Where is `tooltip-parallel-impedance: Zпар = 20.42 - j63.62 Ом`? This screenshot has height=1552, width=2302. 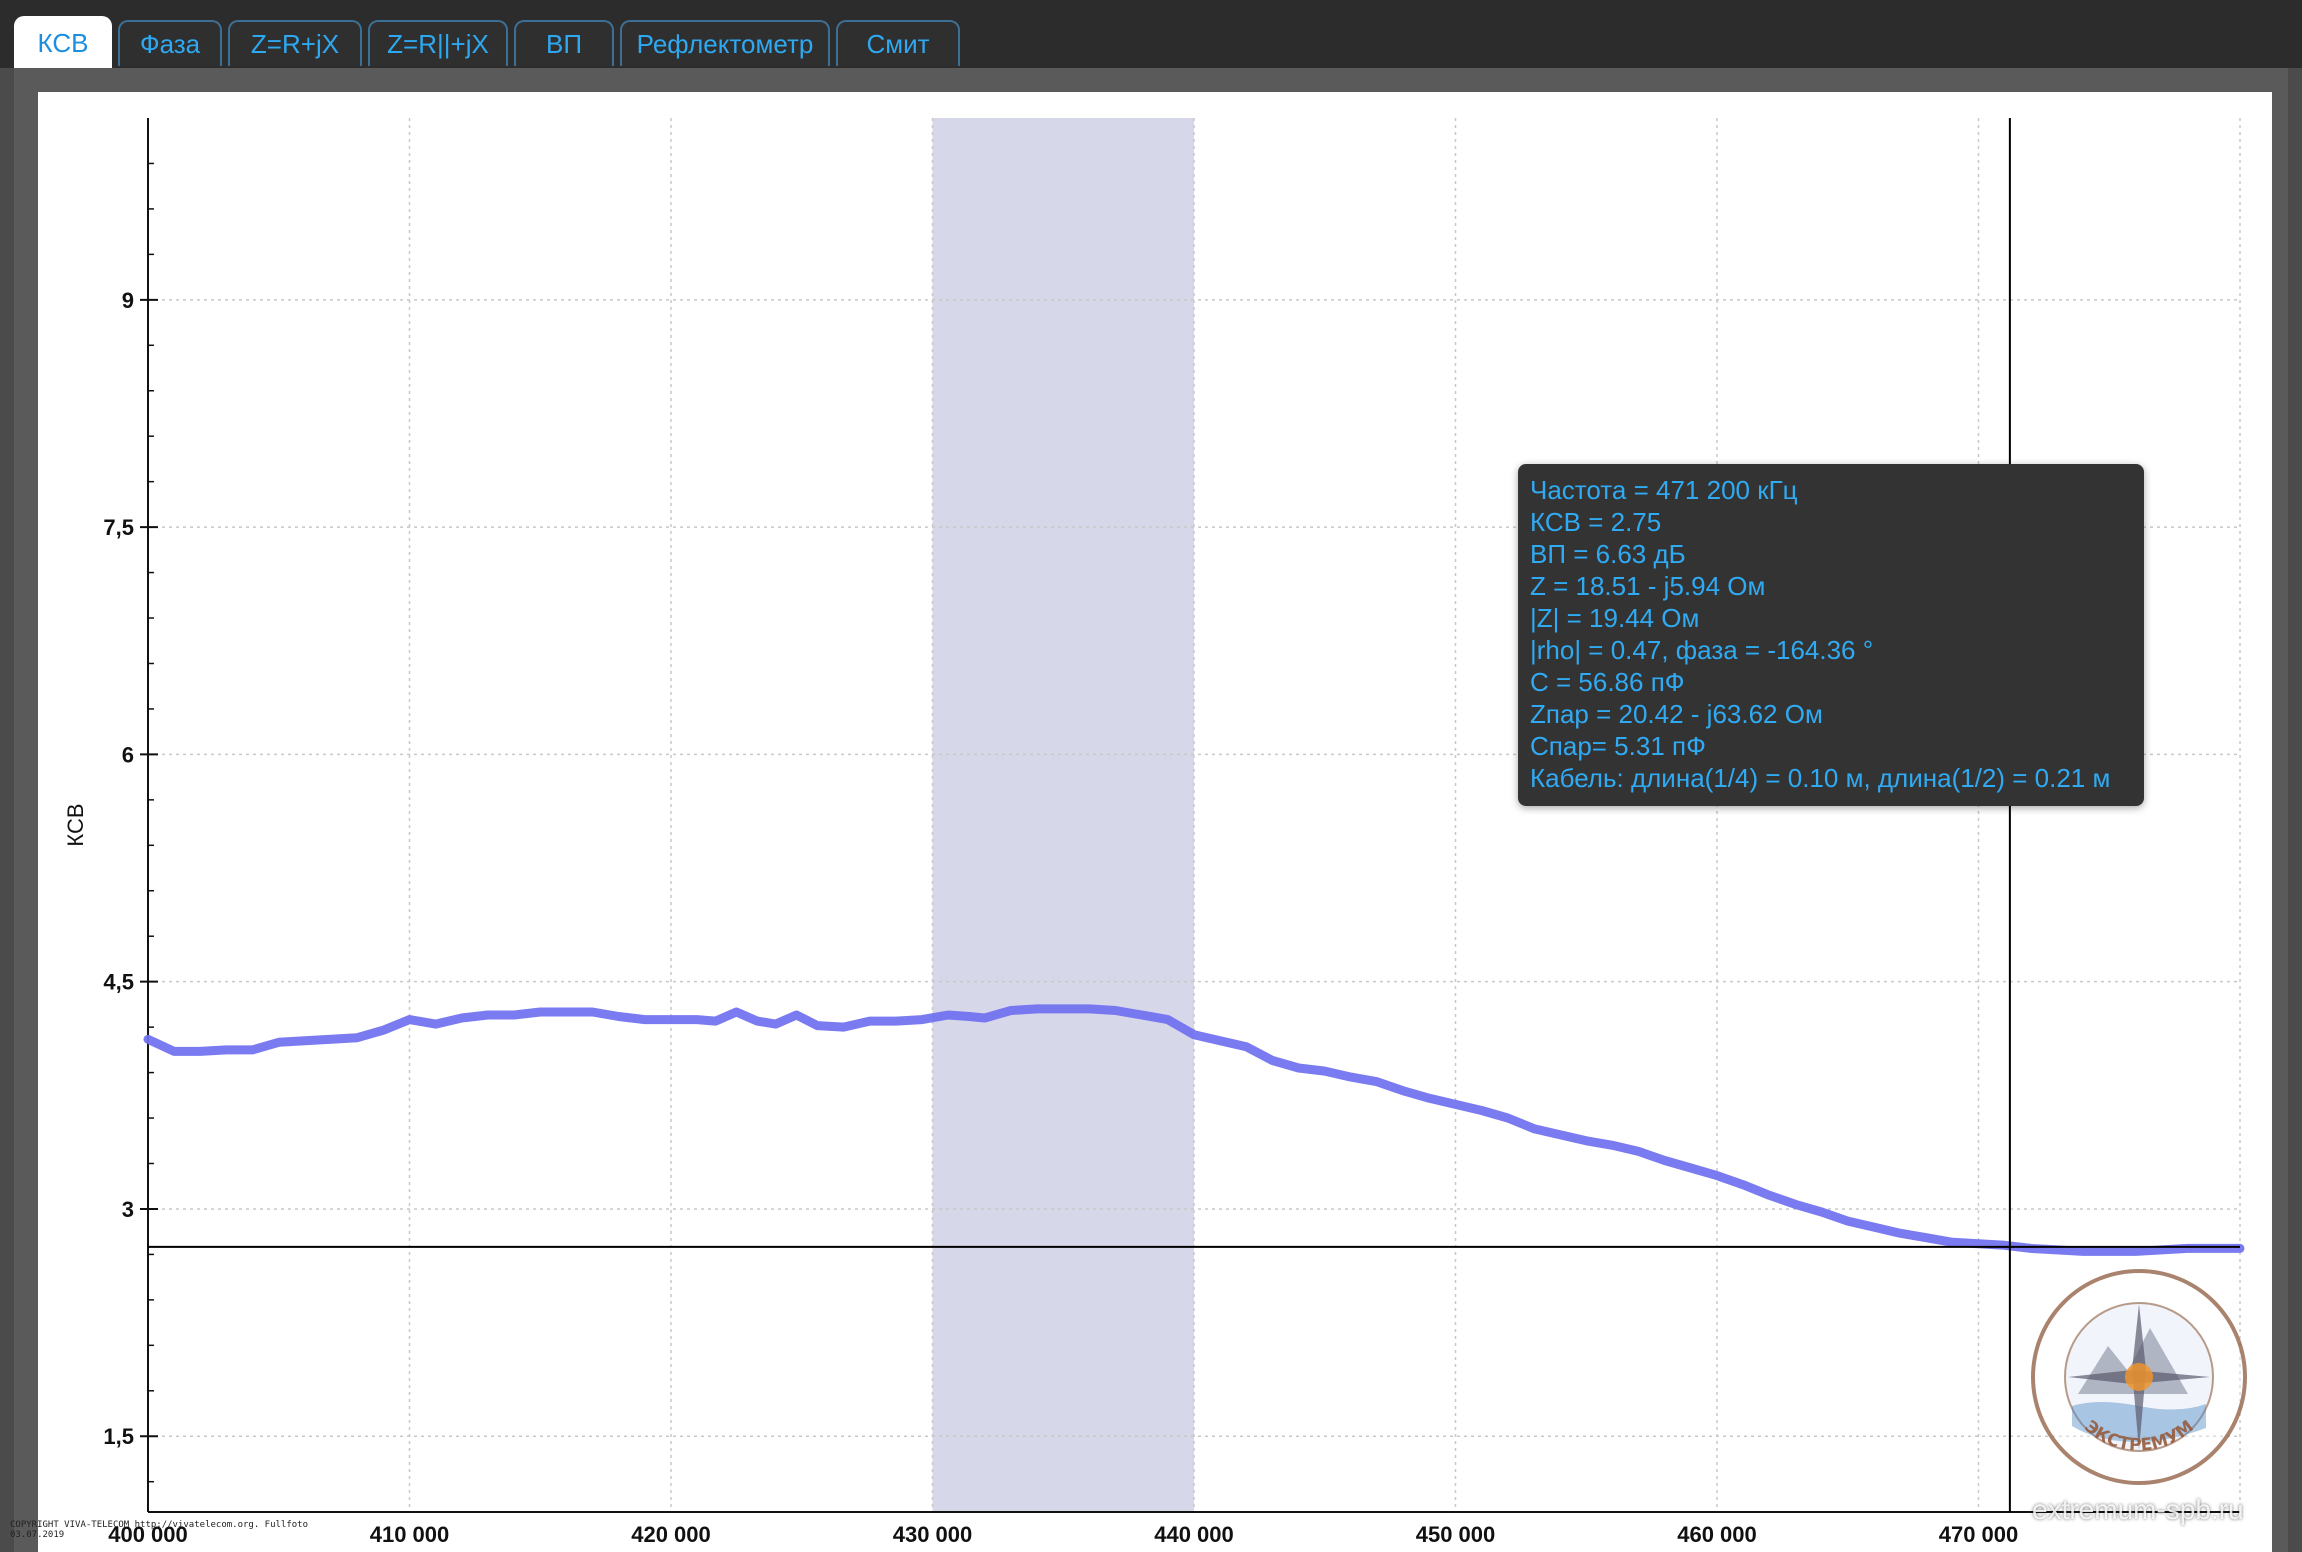
tooltip-parallel-impedance: Zпар = 20.42 - j63.62 Ом is located at coordinates (1676, 714).